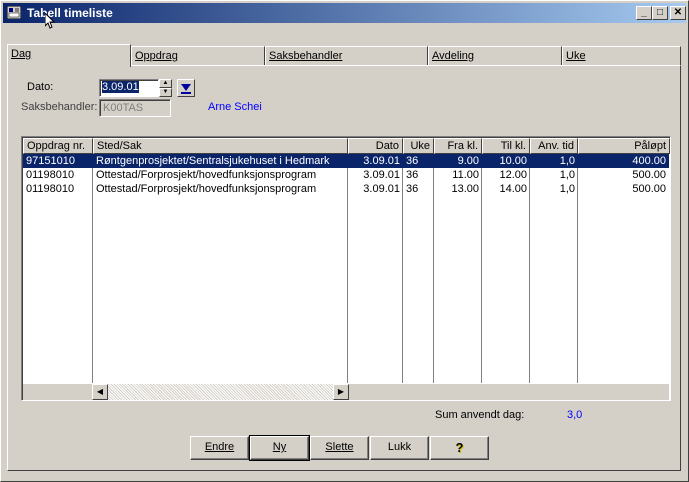 The image size is (689, 482). I want to click on maximize-icon: □, so click(660, 12).